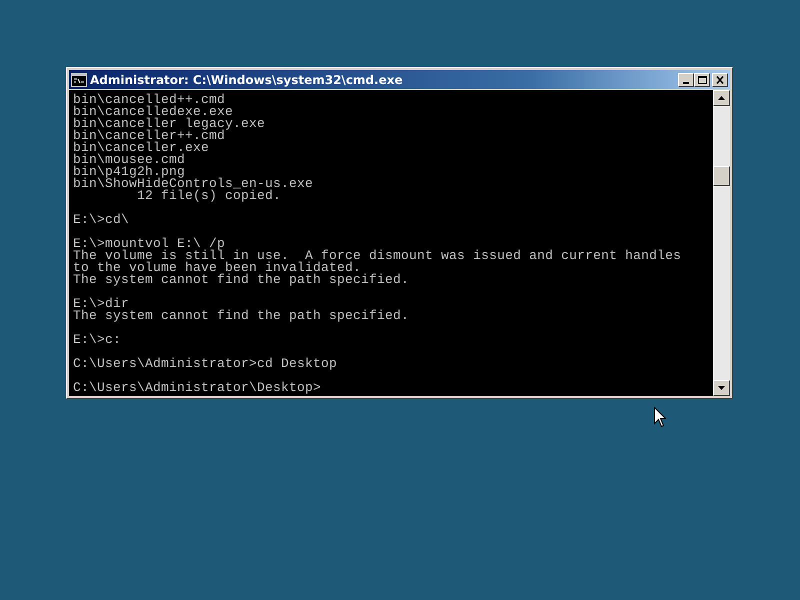 This screenshot has height=600, width=800. I want to click on console-line: E:\>dir, so click(101, 304).